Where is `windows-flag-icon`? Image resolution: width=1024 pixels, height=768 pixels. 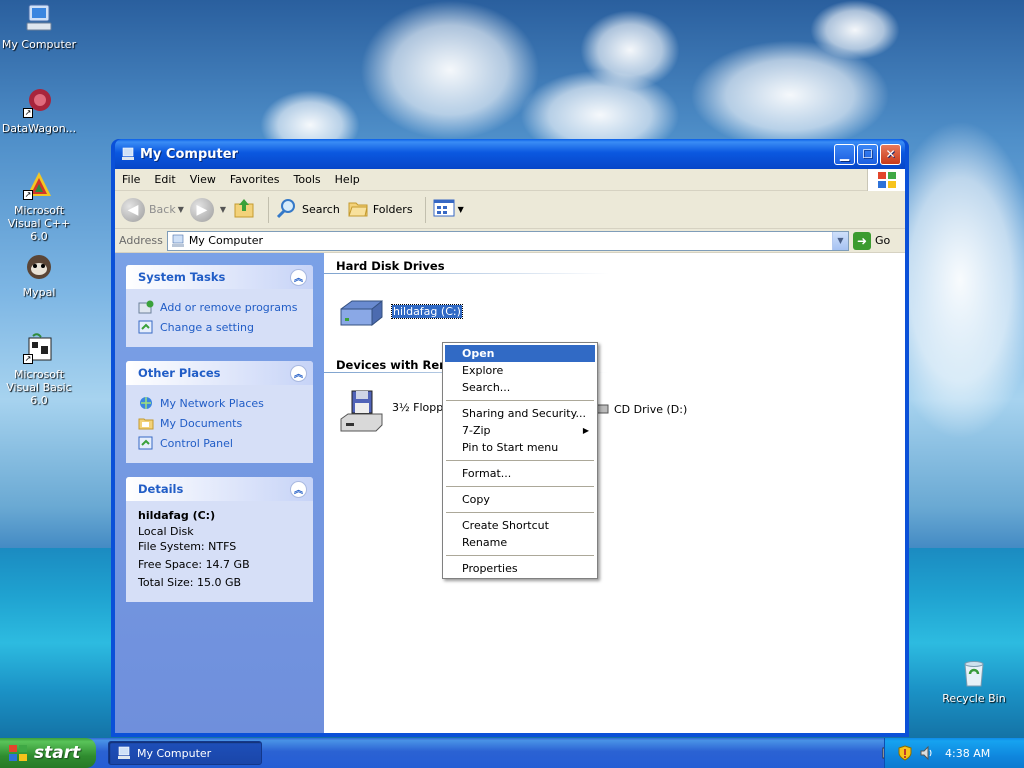
windows-flag-icon is located at coordinates (18, 753).